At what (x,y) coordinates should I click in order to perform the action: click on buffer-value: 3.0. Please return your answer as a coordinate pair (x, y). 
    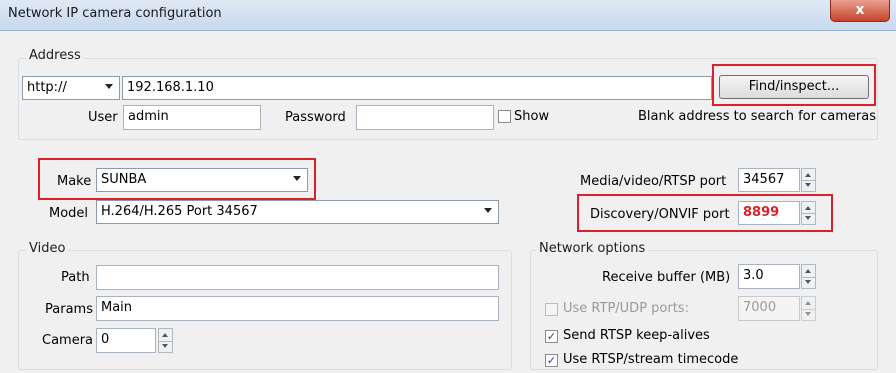
    Looking at the image, I should click on (753, 275).